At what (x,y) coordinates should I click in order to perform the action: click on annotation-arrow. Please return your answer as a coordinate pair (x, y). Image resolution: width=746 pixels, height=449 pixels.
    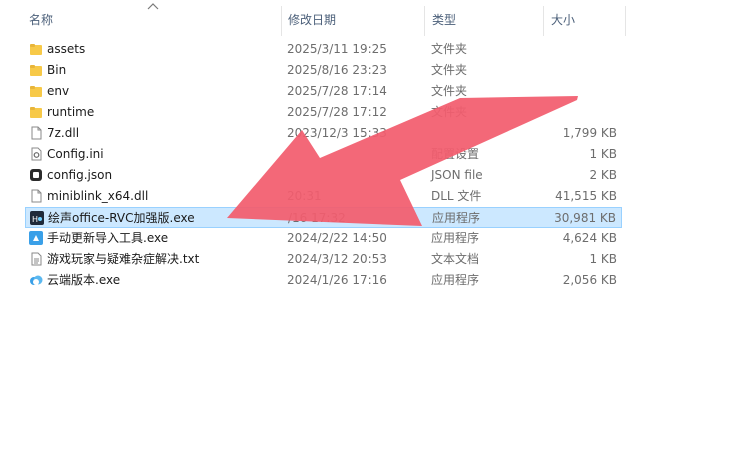
    Looking at the image, I should click on (402, 161).